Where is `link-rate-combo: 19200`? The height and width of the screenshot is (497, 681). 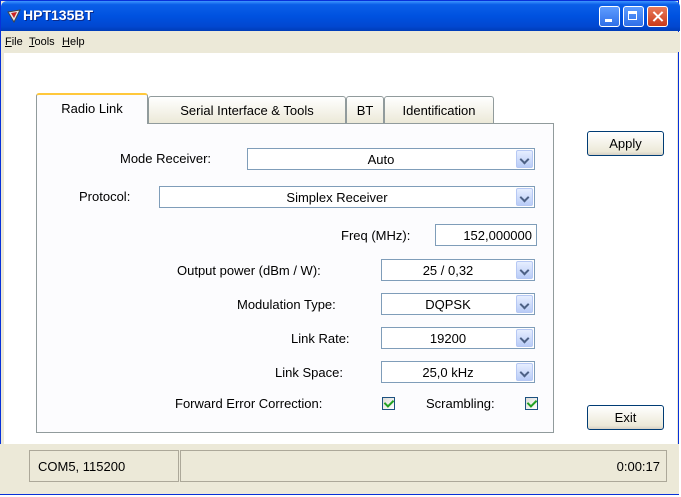 link-rate-combo: 19200 is located at coordinates (458, 338).